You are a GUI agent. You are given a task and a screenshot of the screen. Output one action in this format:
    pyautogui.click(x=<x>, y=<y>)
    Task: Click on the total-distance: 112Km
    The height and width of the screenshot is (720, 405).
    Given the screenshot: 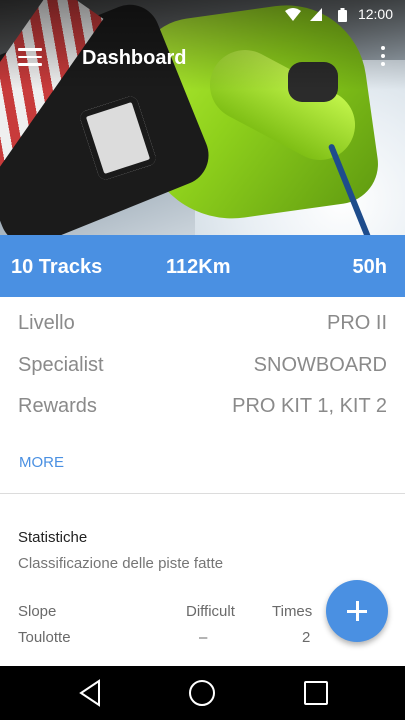 What is the action you would take?
    pyautogui.click(x=198, y=267)
    